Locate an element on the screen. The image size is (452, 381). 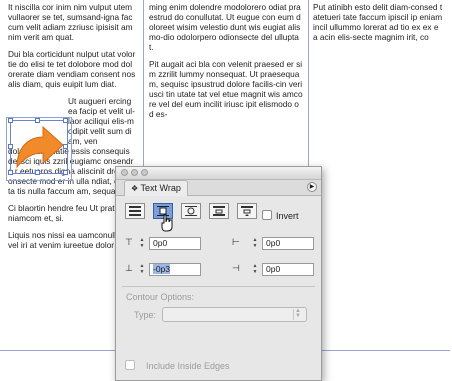
divider is located at coordinates (218, 286).